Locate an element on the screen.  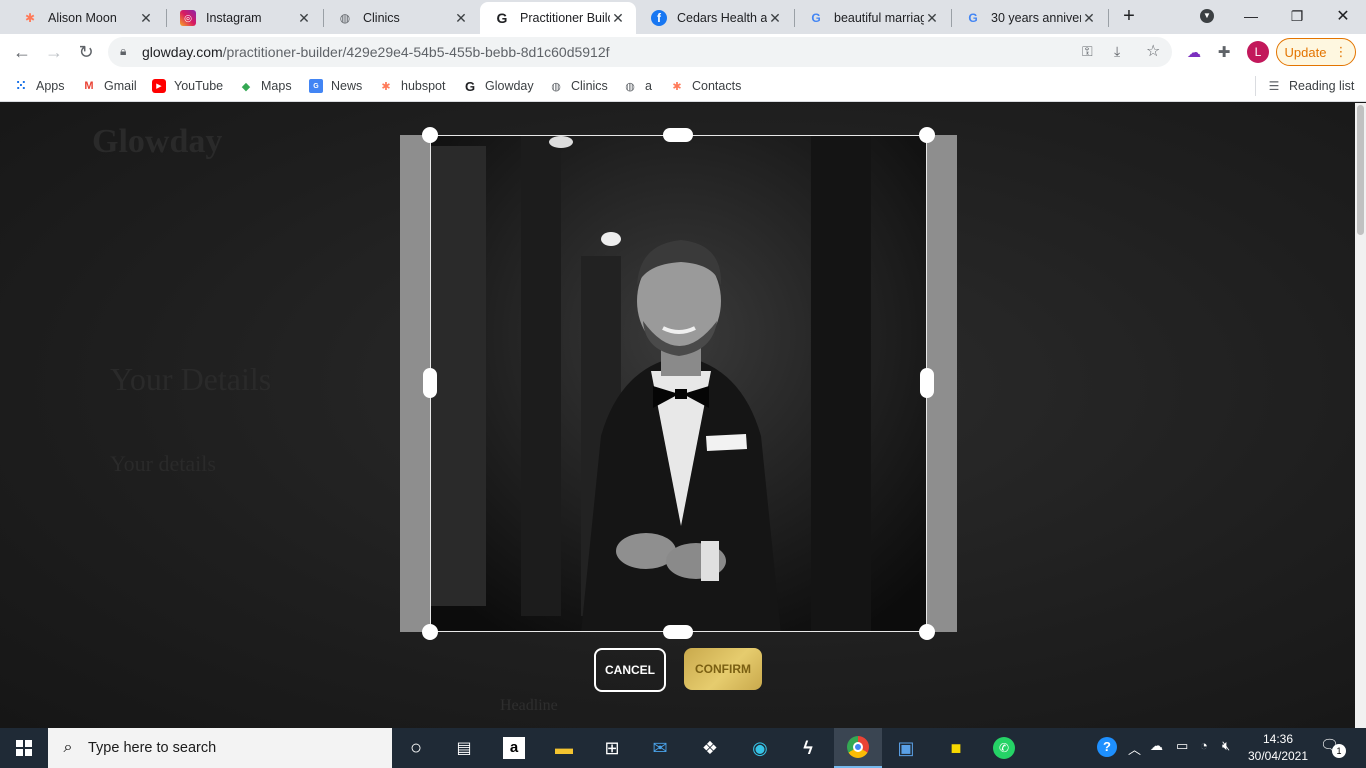
lock-icon: 🔒︎ is located at coordinates (123, 51).